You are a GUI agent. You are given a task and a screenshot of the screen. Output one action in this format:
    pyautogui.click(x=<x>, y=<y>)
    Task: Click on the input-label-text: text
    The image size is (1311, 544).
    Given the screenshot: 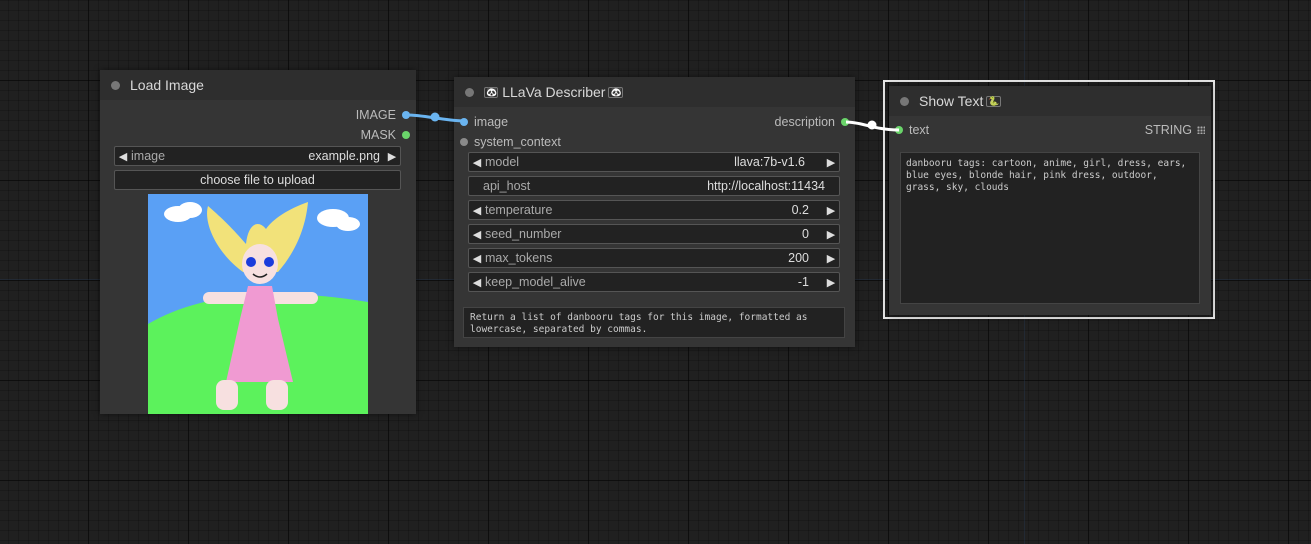 What is the action you would take?
    pyautogui.click(x=919, y=130)
    